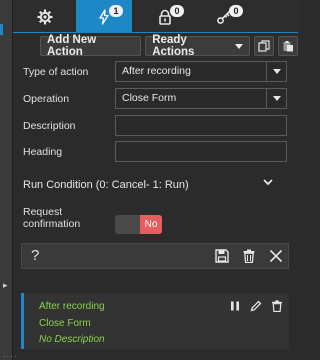  I want to click on heading-input, so click(201, 151).